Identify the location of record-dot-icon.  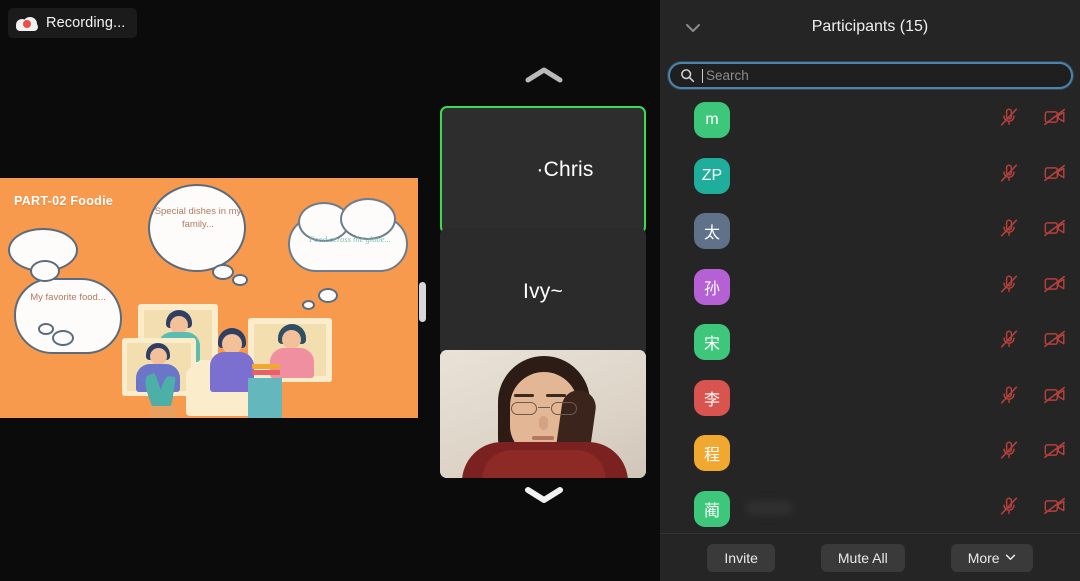
(27, 23).